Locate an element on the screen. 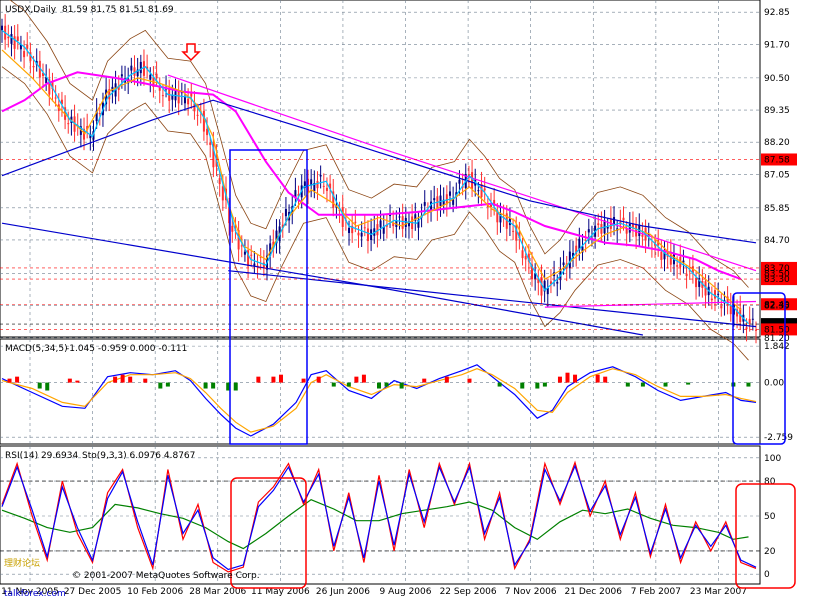 The image size is (819, 600). x-tick-label: 22 Sep 2006 is located at coordinates (468, 592).